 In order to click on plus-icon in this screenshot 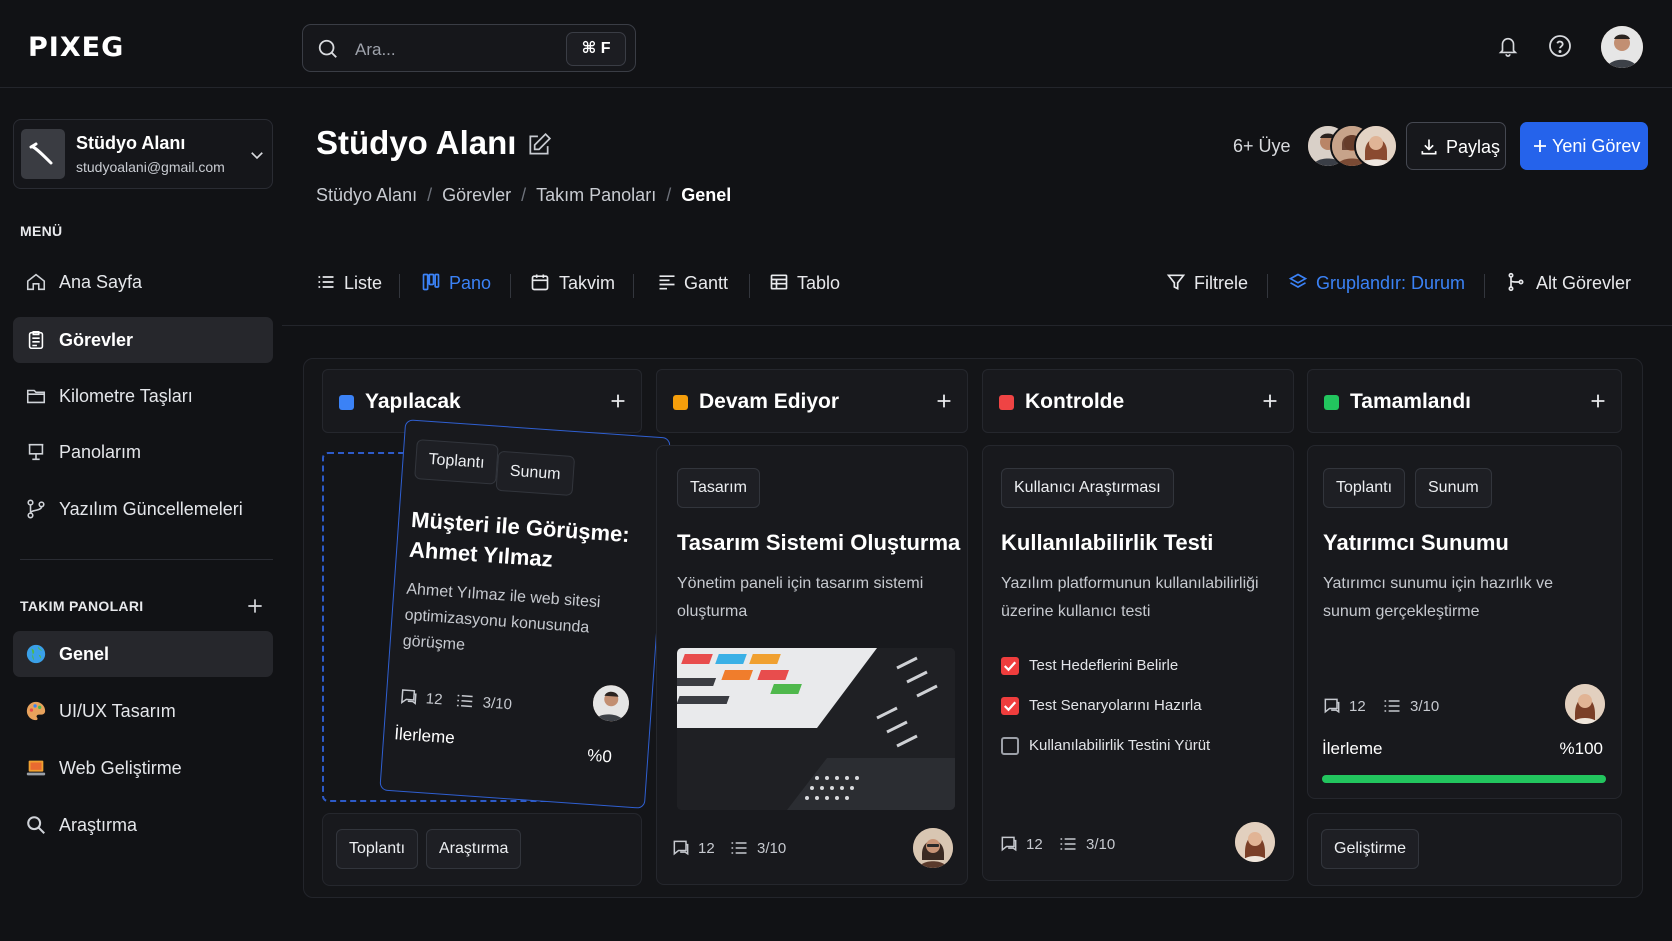, I will do `click(1540, 146)`.